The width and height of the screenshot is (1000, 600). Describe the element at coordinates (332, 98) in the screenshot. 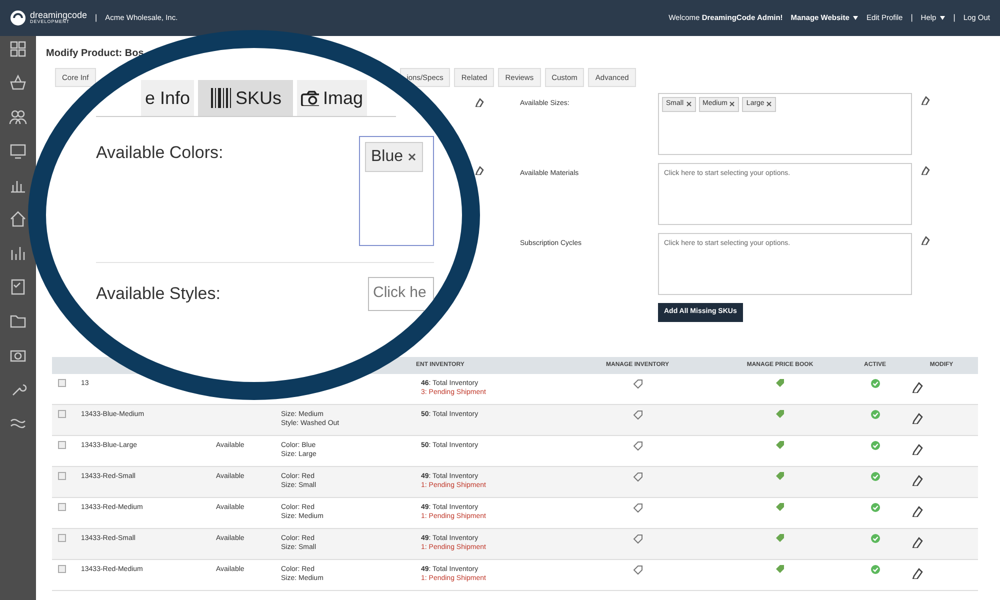

I see `tab: Imag` at that location.